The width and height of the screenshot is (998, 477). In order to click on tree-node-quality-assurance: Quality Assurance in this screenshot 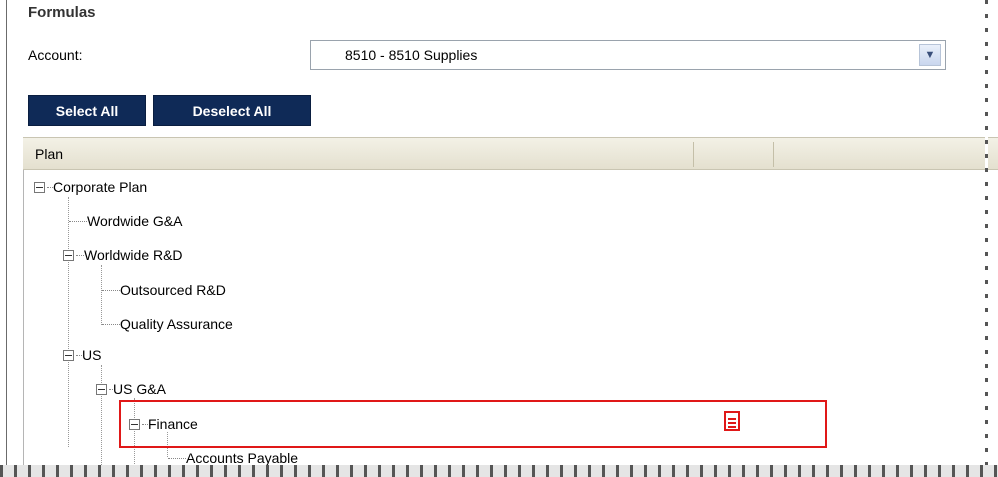, I will do `click(167, 324)`.